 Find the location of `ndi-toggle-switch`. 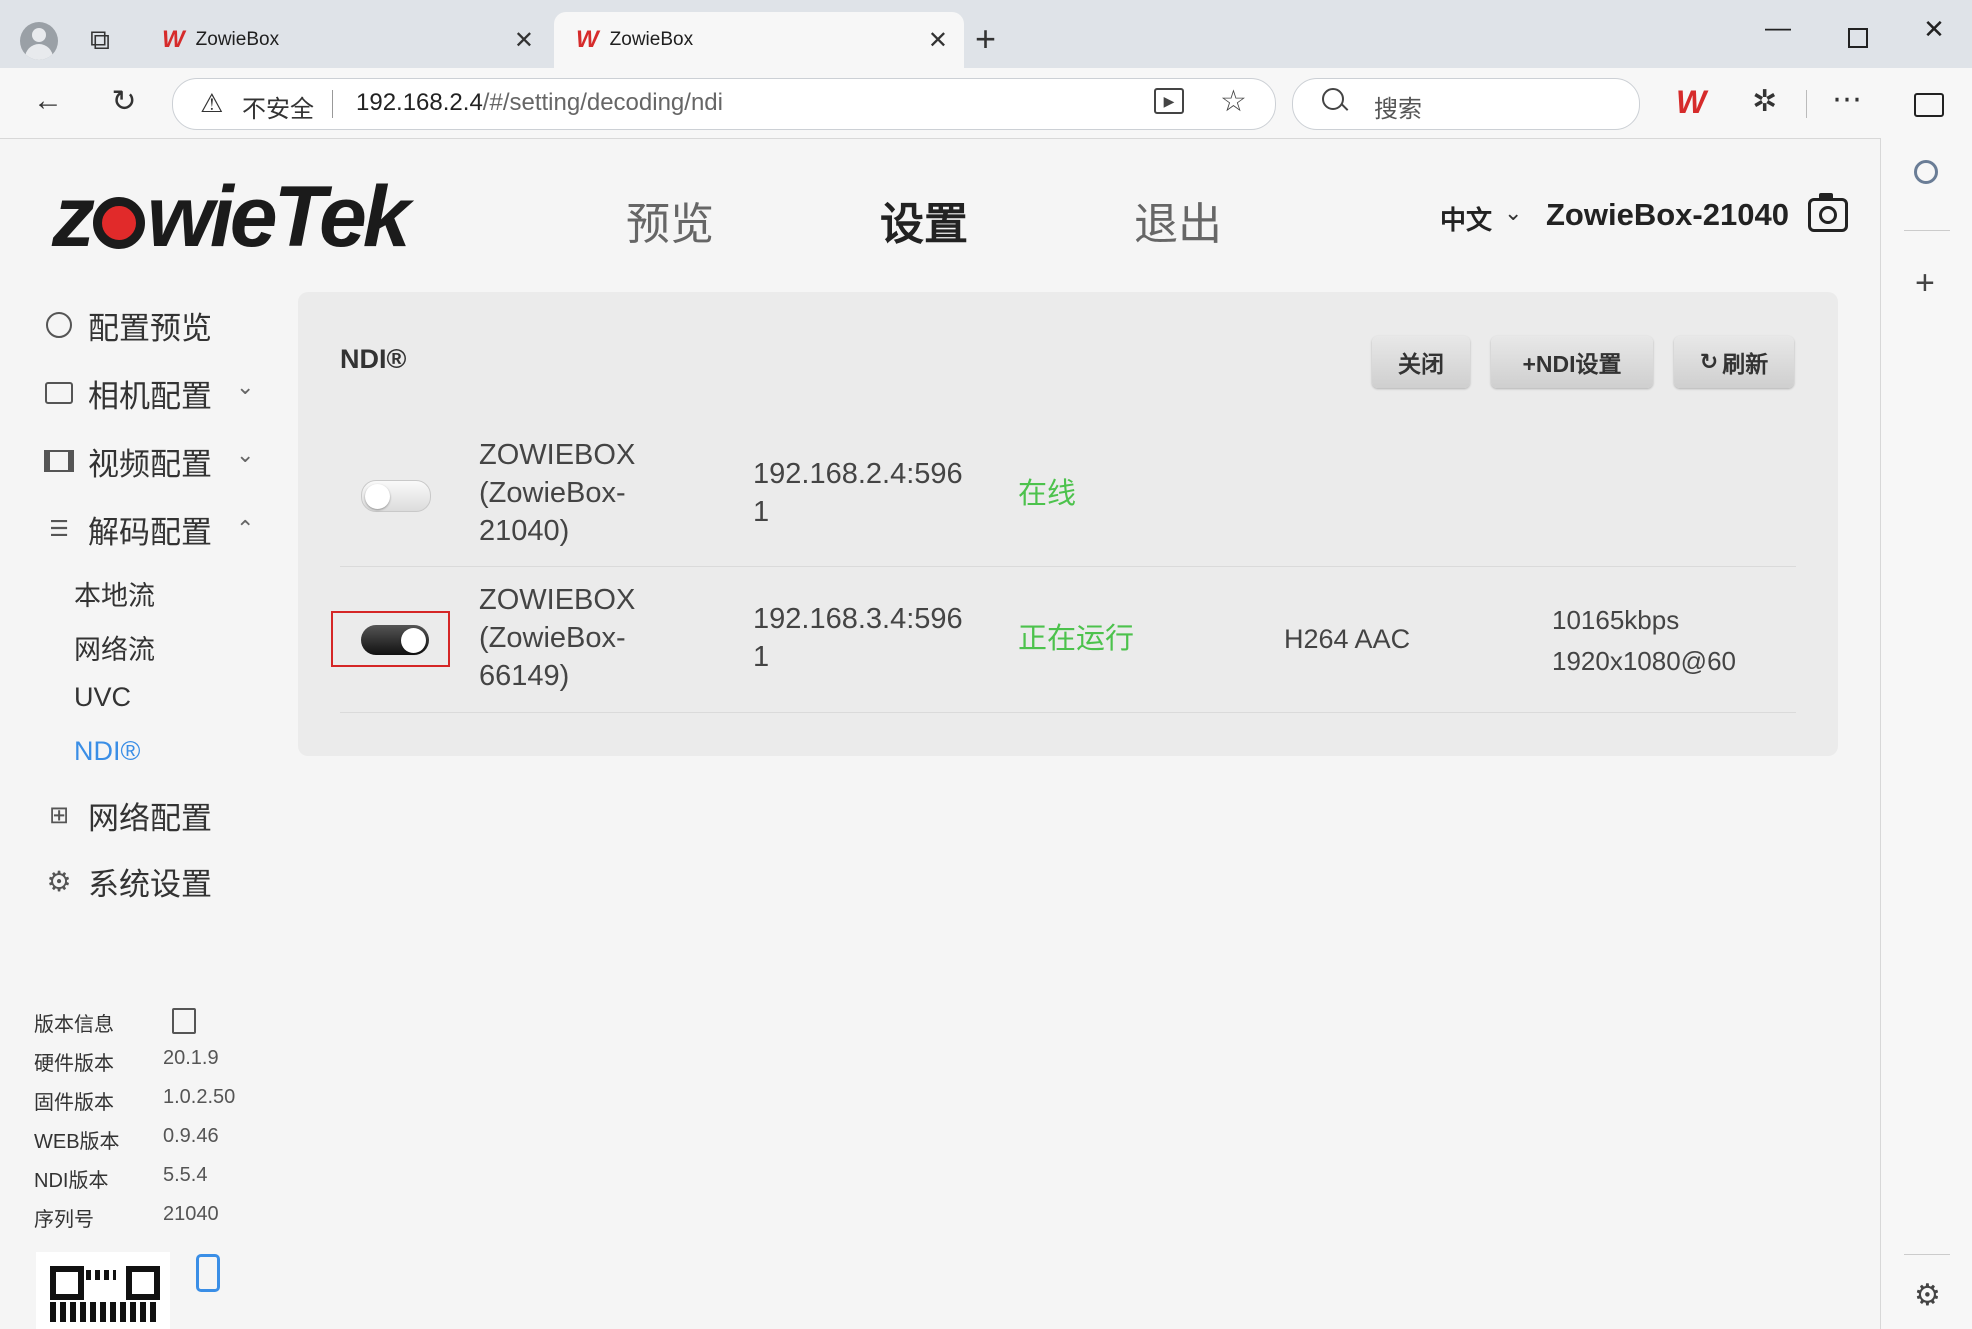

ndi-toggle-switch is located at coordinates (396, 496).